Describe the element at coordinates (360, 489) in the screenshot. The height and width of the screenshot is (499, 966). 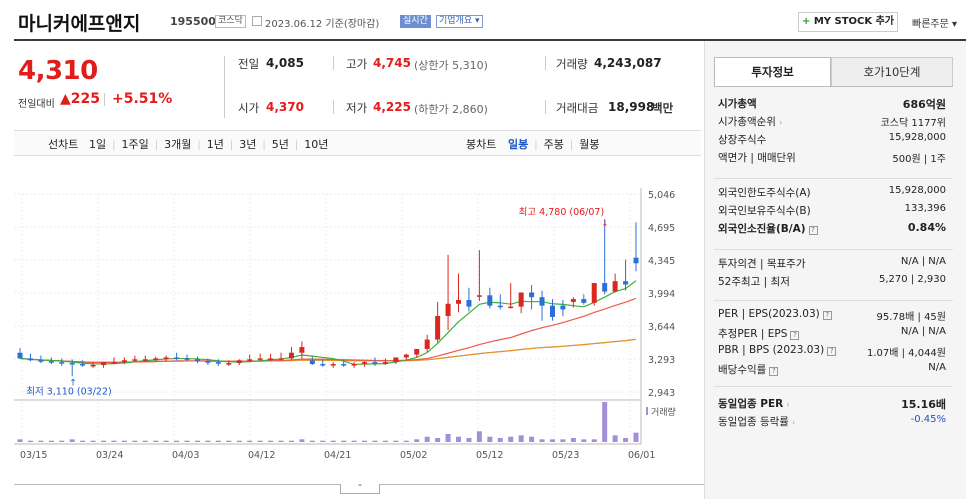
I see `collapse-toggle-button: ⌃` at that location.